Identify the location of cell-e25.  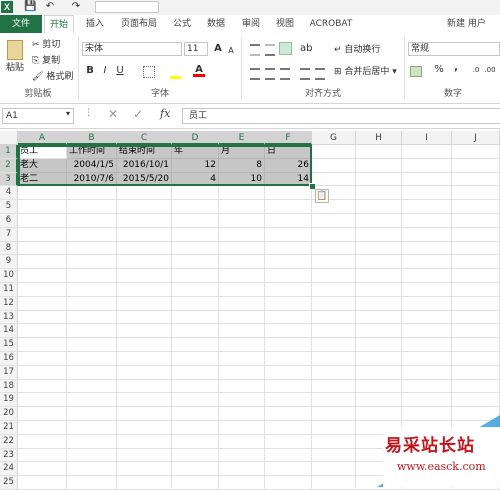
(242, 483).